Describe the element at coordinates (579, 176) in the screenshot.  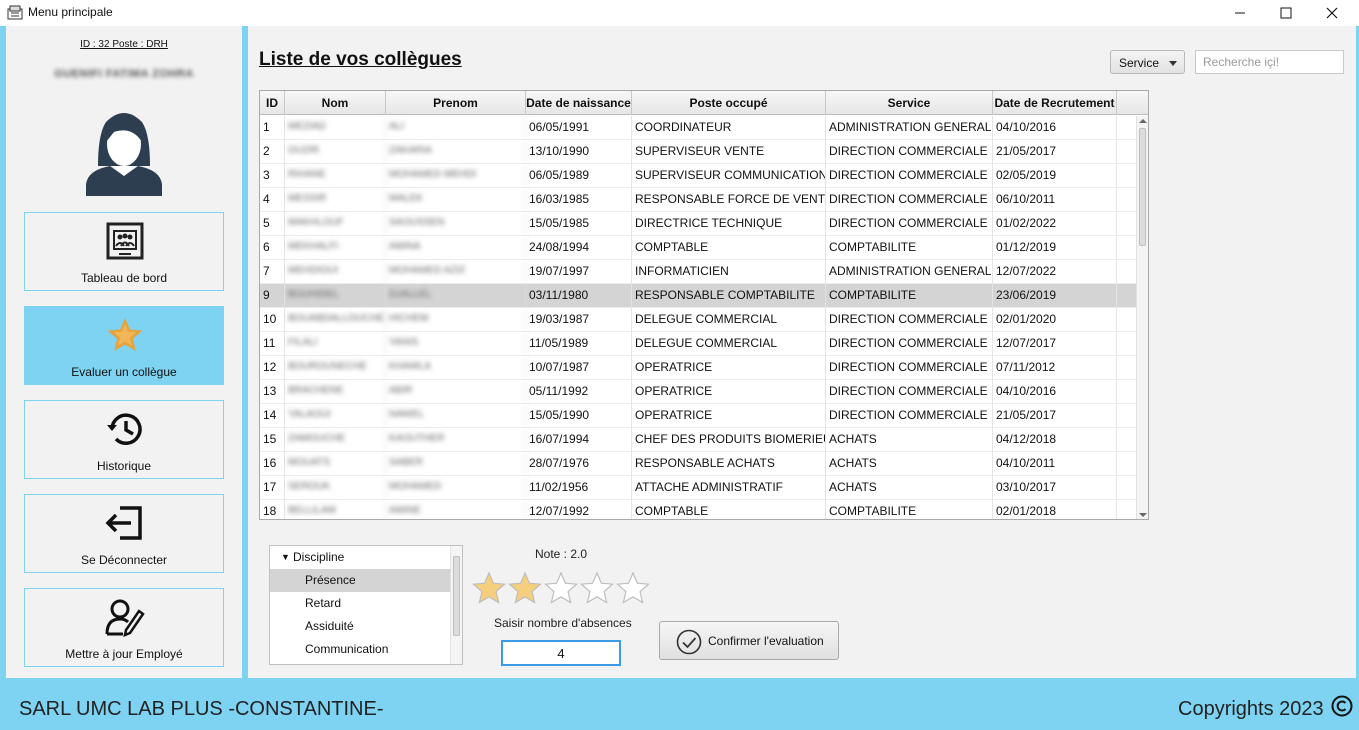
I see `table-cell: 06/05/1989` at that location.